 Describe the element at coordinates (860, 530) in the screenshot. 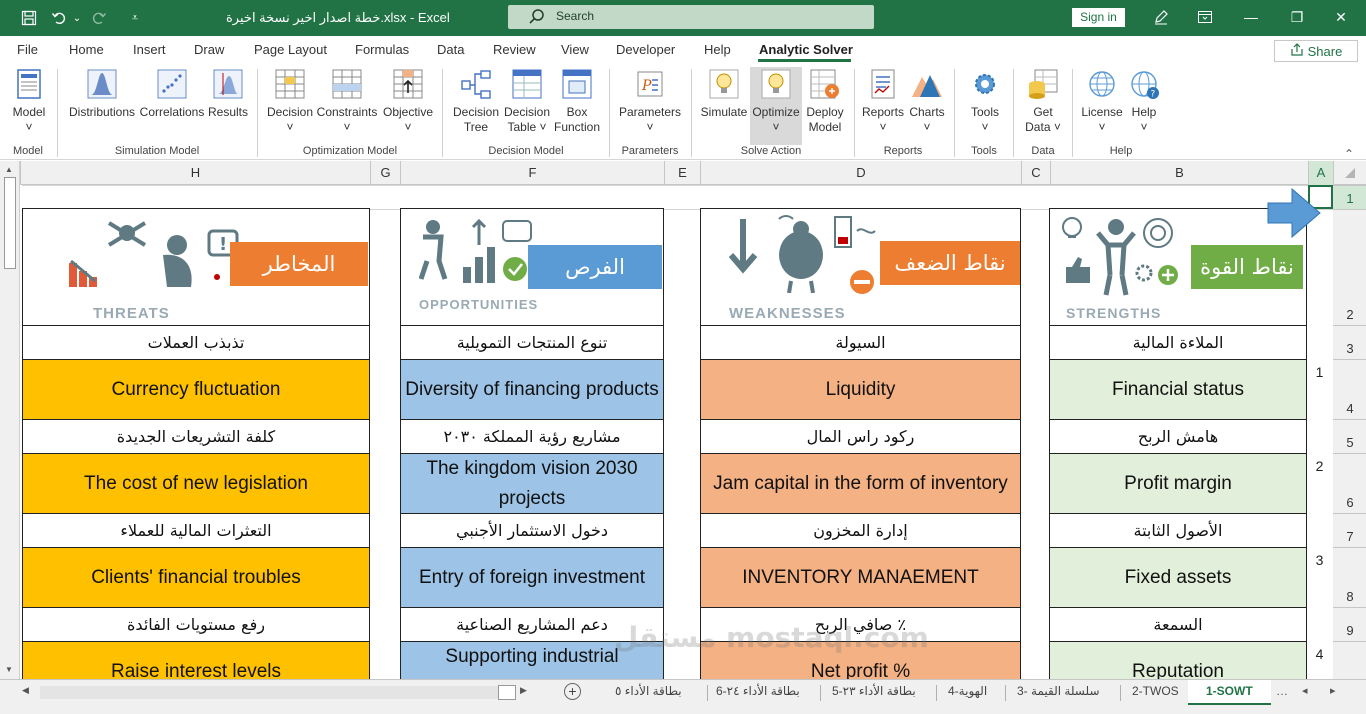

I see `weakness-arabic-cell: إدارة المخزون` at that location.